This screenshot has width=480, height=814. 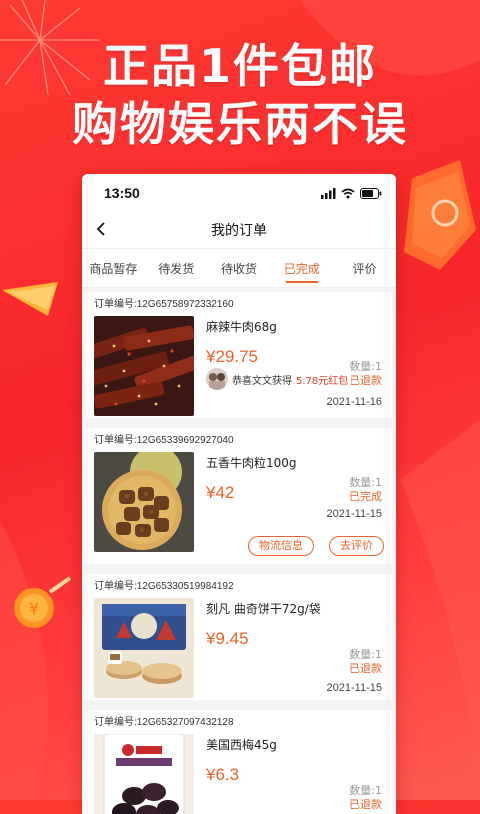 What do you see at coordinates (144, 648) in the screenshot?
I see `product-image-cookies` at bounding box center [144, 648].